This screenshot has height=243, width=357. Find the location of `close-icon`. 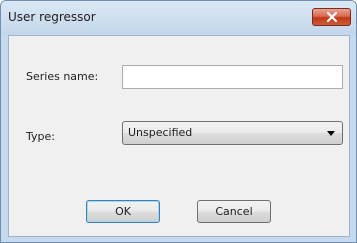

close-icon is located at coordinates (332, 17).